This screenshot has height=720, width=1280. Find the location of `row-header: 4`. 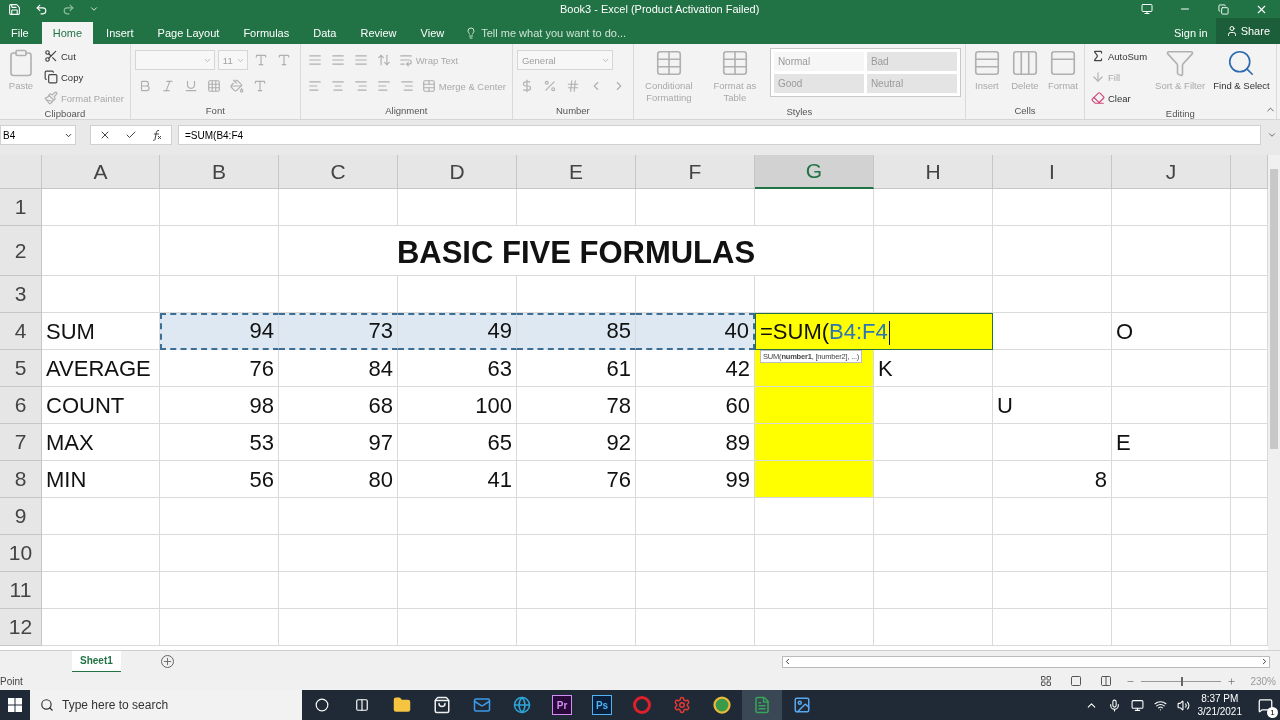

row-header: 4 is located at coordinates (21, 331).